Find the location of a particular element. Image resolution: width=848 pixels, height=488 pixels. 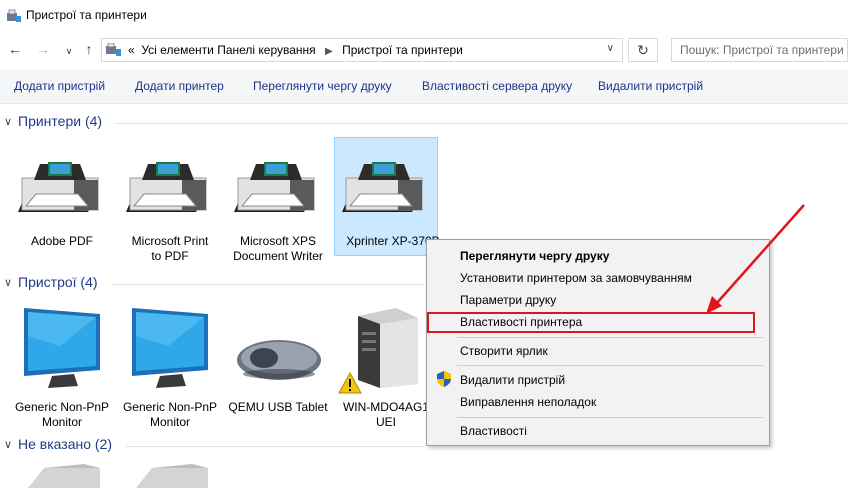

printer-label-line1: Microsoft XPS is located at coordinates (278, 241).